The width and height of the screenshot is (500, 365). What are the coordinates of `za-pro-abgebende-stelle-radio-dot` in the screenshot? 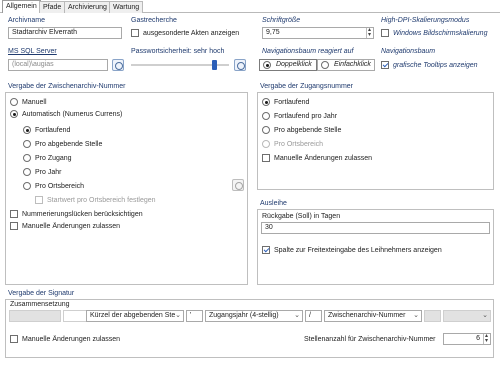 It's located at (27, 144).